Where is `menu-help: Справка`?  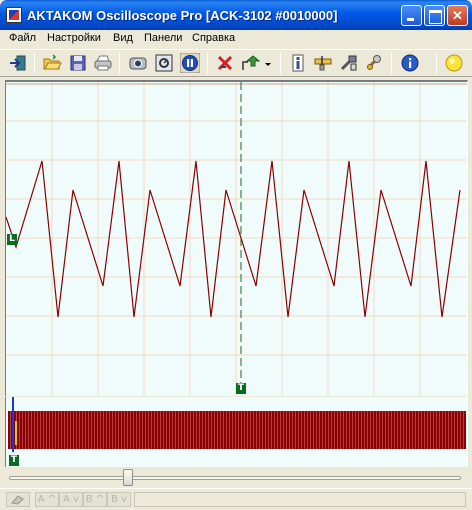 menu-help: Справка is located at coordinates (213, 38).